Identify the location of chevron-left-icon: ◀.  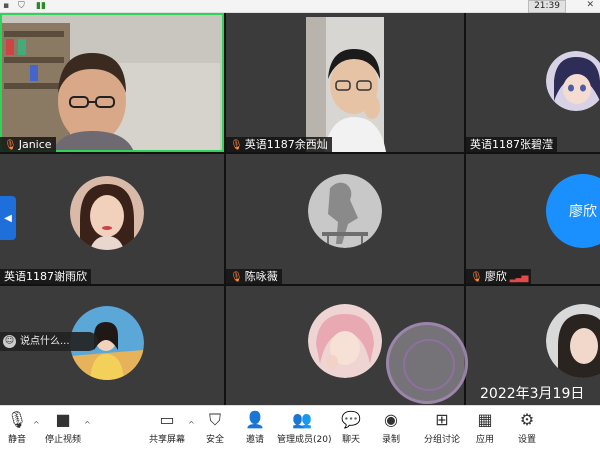
(8, 218).